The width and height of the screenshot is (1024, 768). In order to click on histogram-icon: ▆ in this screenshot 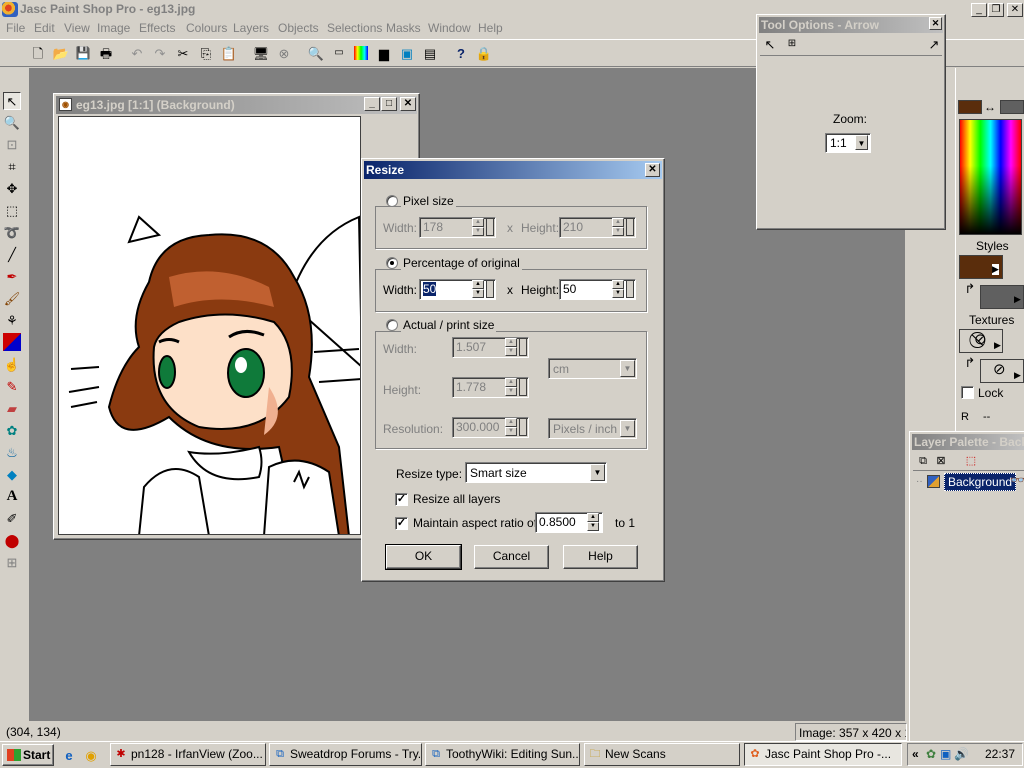, I will do `click(384, 53)`.